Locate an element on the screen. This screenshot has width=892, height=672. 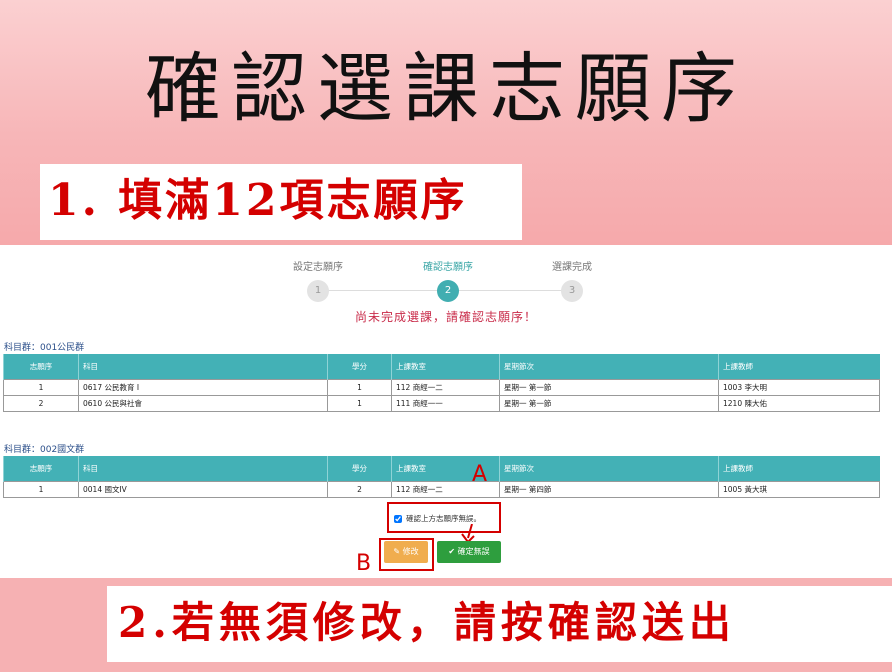
edit-button: ✎ 修改 is located at coordinates (406, 552).